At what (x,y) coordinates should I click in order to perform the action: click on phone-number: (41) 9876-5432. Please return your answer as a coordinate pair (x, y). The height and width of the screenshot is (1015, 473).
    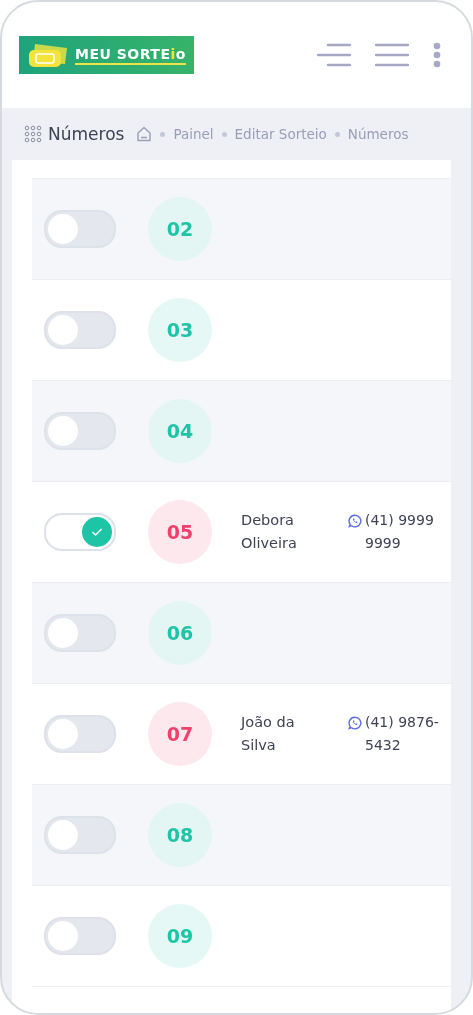
    Looking at the image, I should click on (402, 734).